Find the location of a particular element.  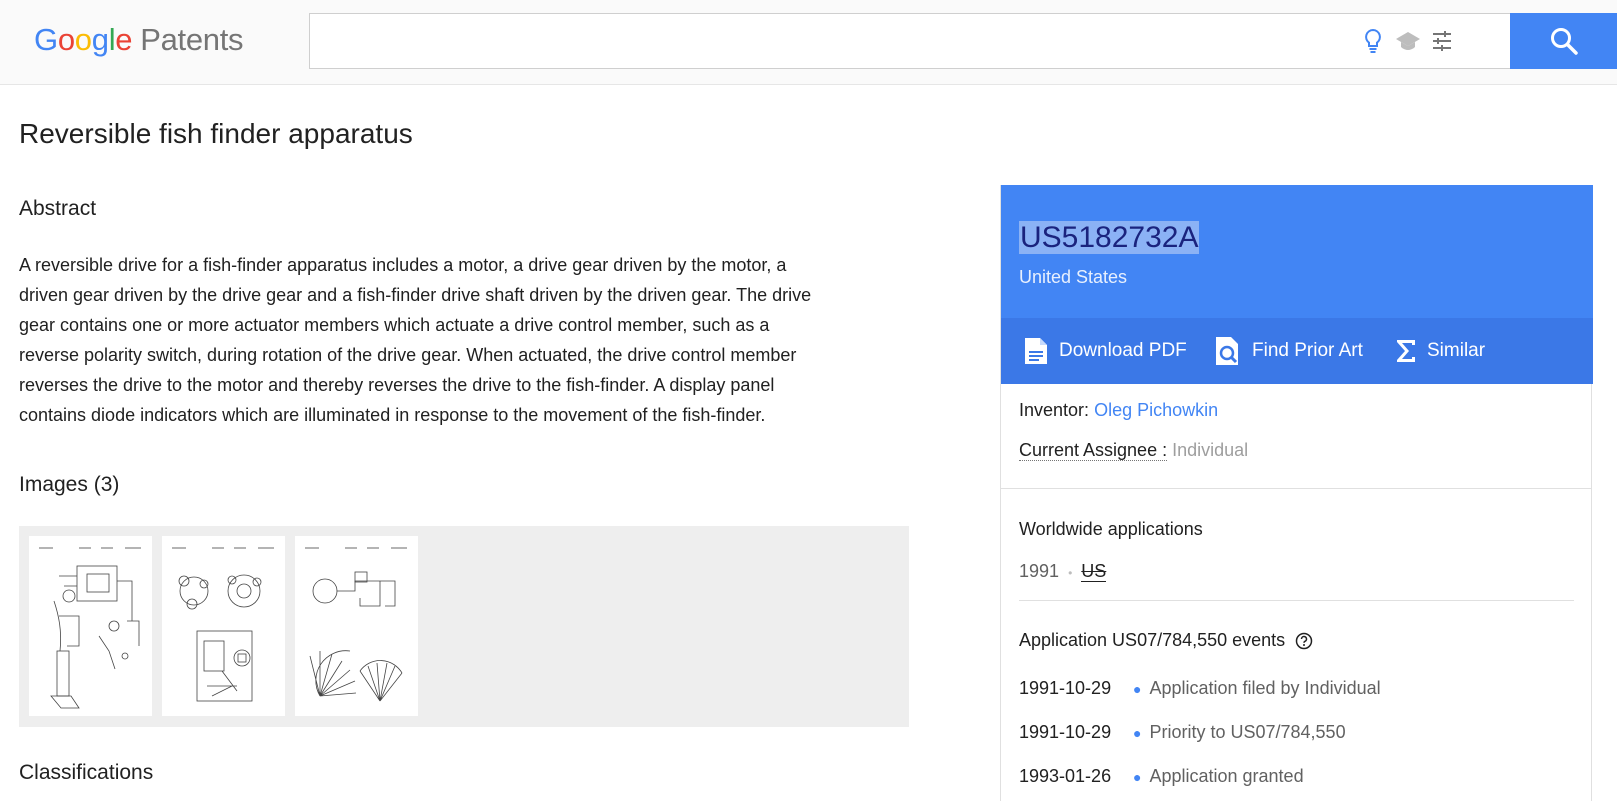

search-icon is located at coordinates (1564, 41).